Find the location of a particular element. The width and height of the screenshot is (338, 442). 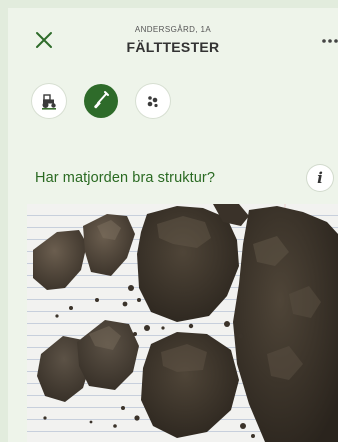

more-horizontal-icon is located at coordinates (330, 41).